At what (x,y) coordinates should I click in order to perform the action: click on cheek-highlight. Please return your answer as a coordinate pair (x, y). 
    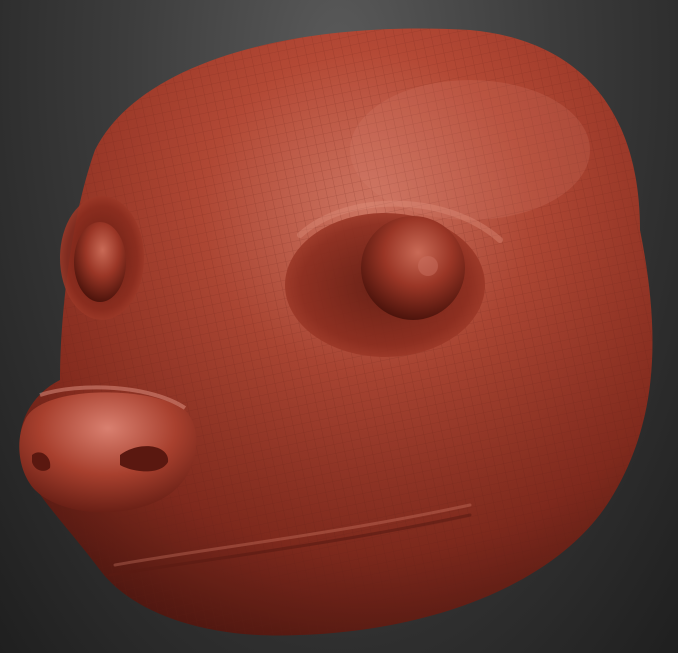
    Looking at the image, I should click on (470, 150).